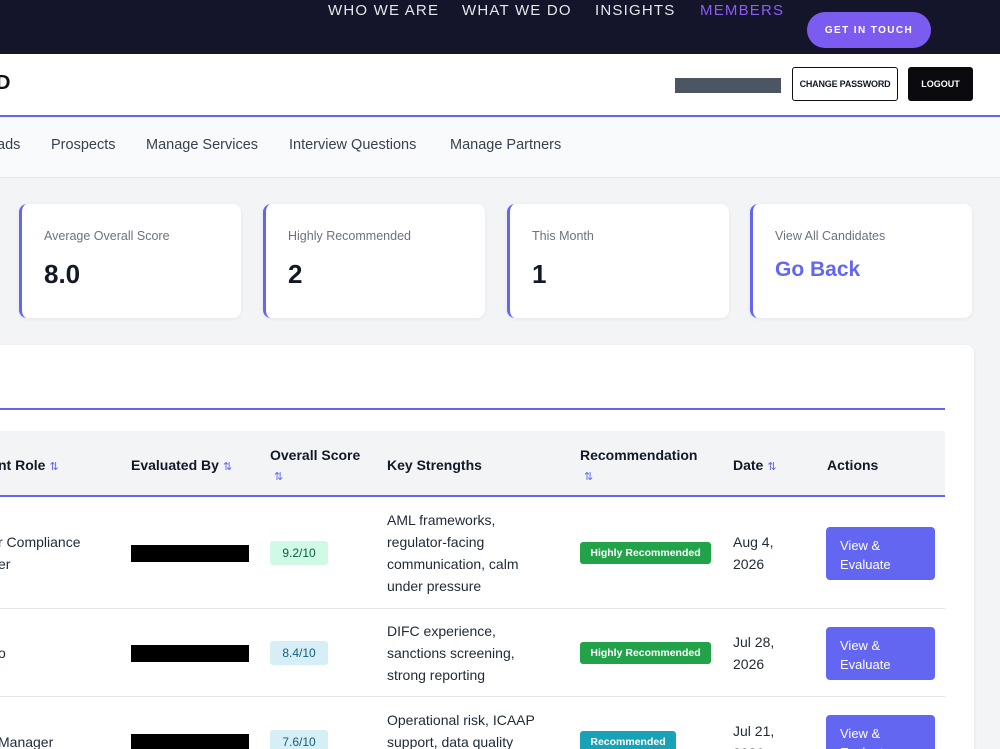 This screenshot has height=749, width=1000. What do you see at coordinates (107, 236) in the screenshot?
I see `stat-label: Average Overall Score` at bounding box center [107, 236].